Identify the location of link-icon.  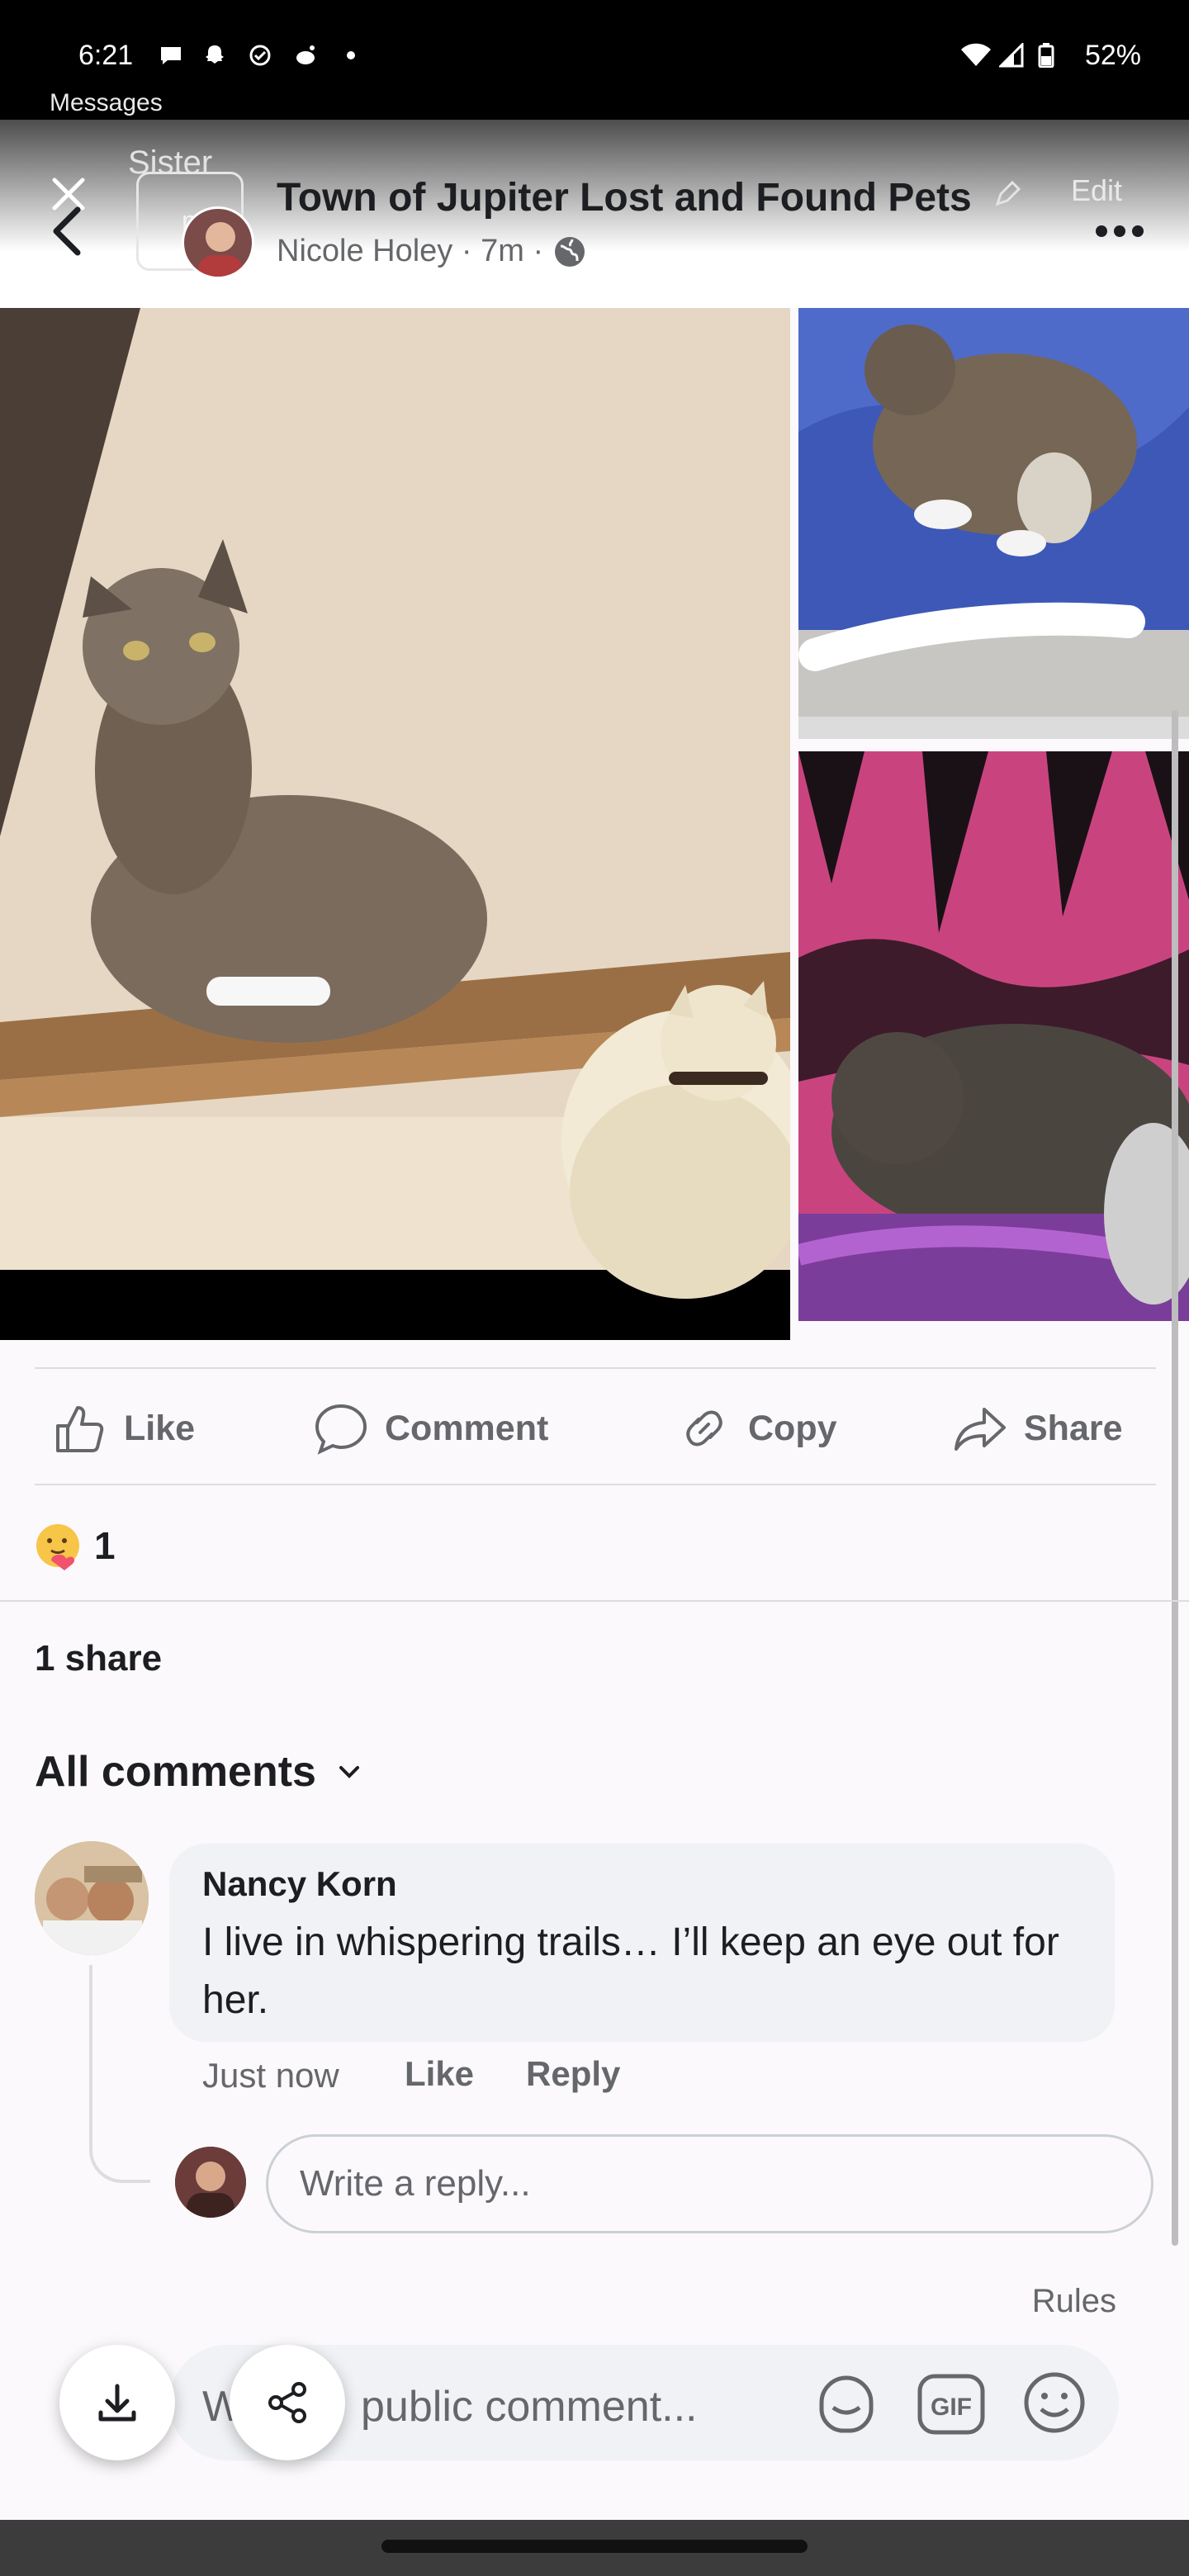
(704, 1428).